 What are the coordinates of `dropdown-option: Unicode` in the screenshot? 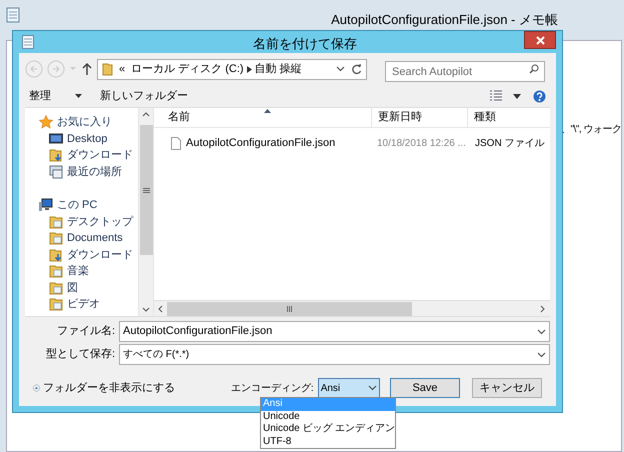 It's located at (328, 416).